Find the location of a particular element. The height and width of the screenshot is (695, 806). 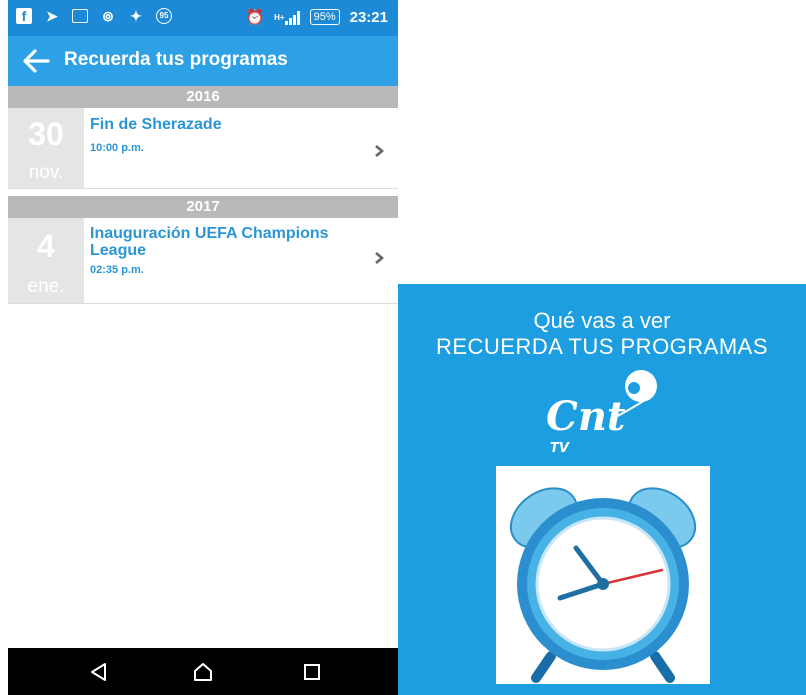

date-day: 4 is located at coordinates (46, 246).